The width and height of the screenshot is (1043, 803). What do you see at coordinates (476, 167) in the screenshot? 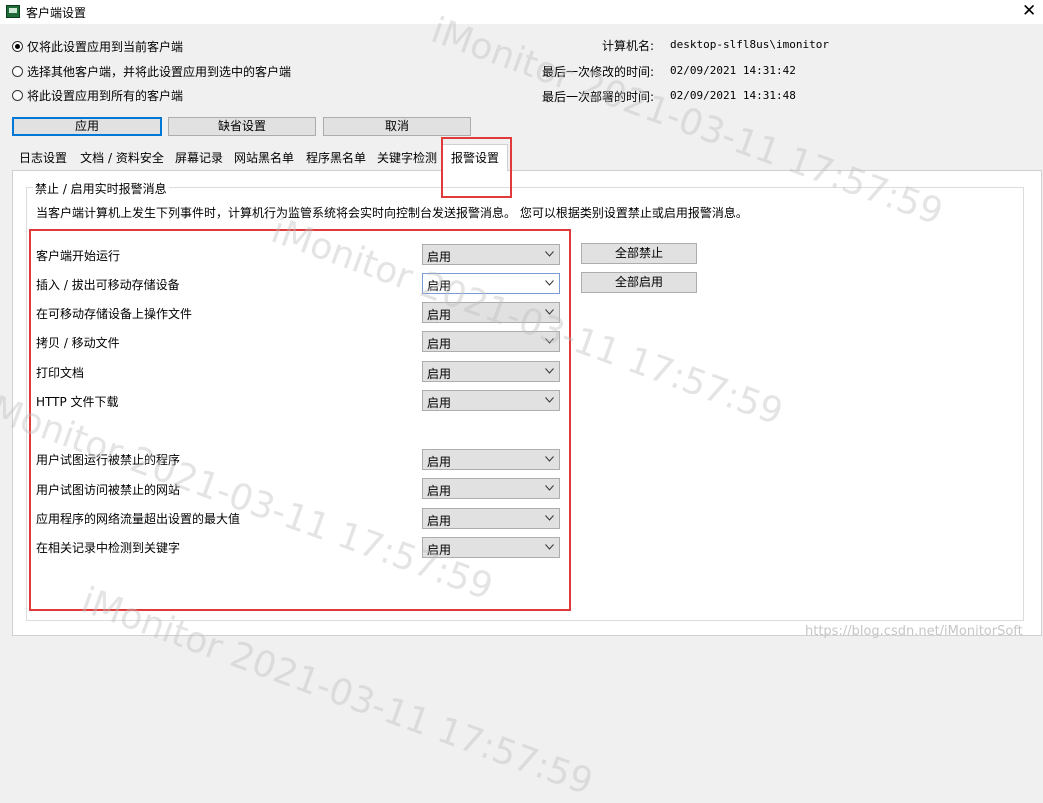
I see `active-tab-highlight` at bounding box center [476, 167].